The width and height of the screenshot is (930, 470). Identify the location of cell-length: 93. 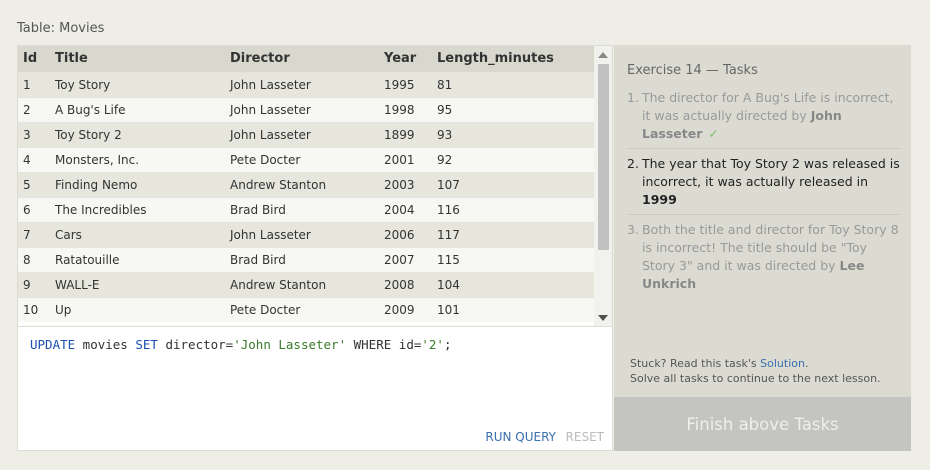
(514, 134).